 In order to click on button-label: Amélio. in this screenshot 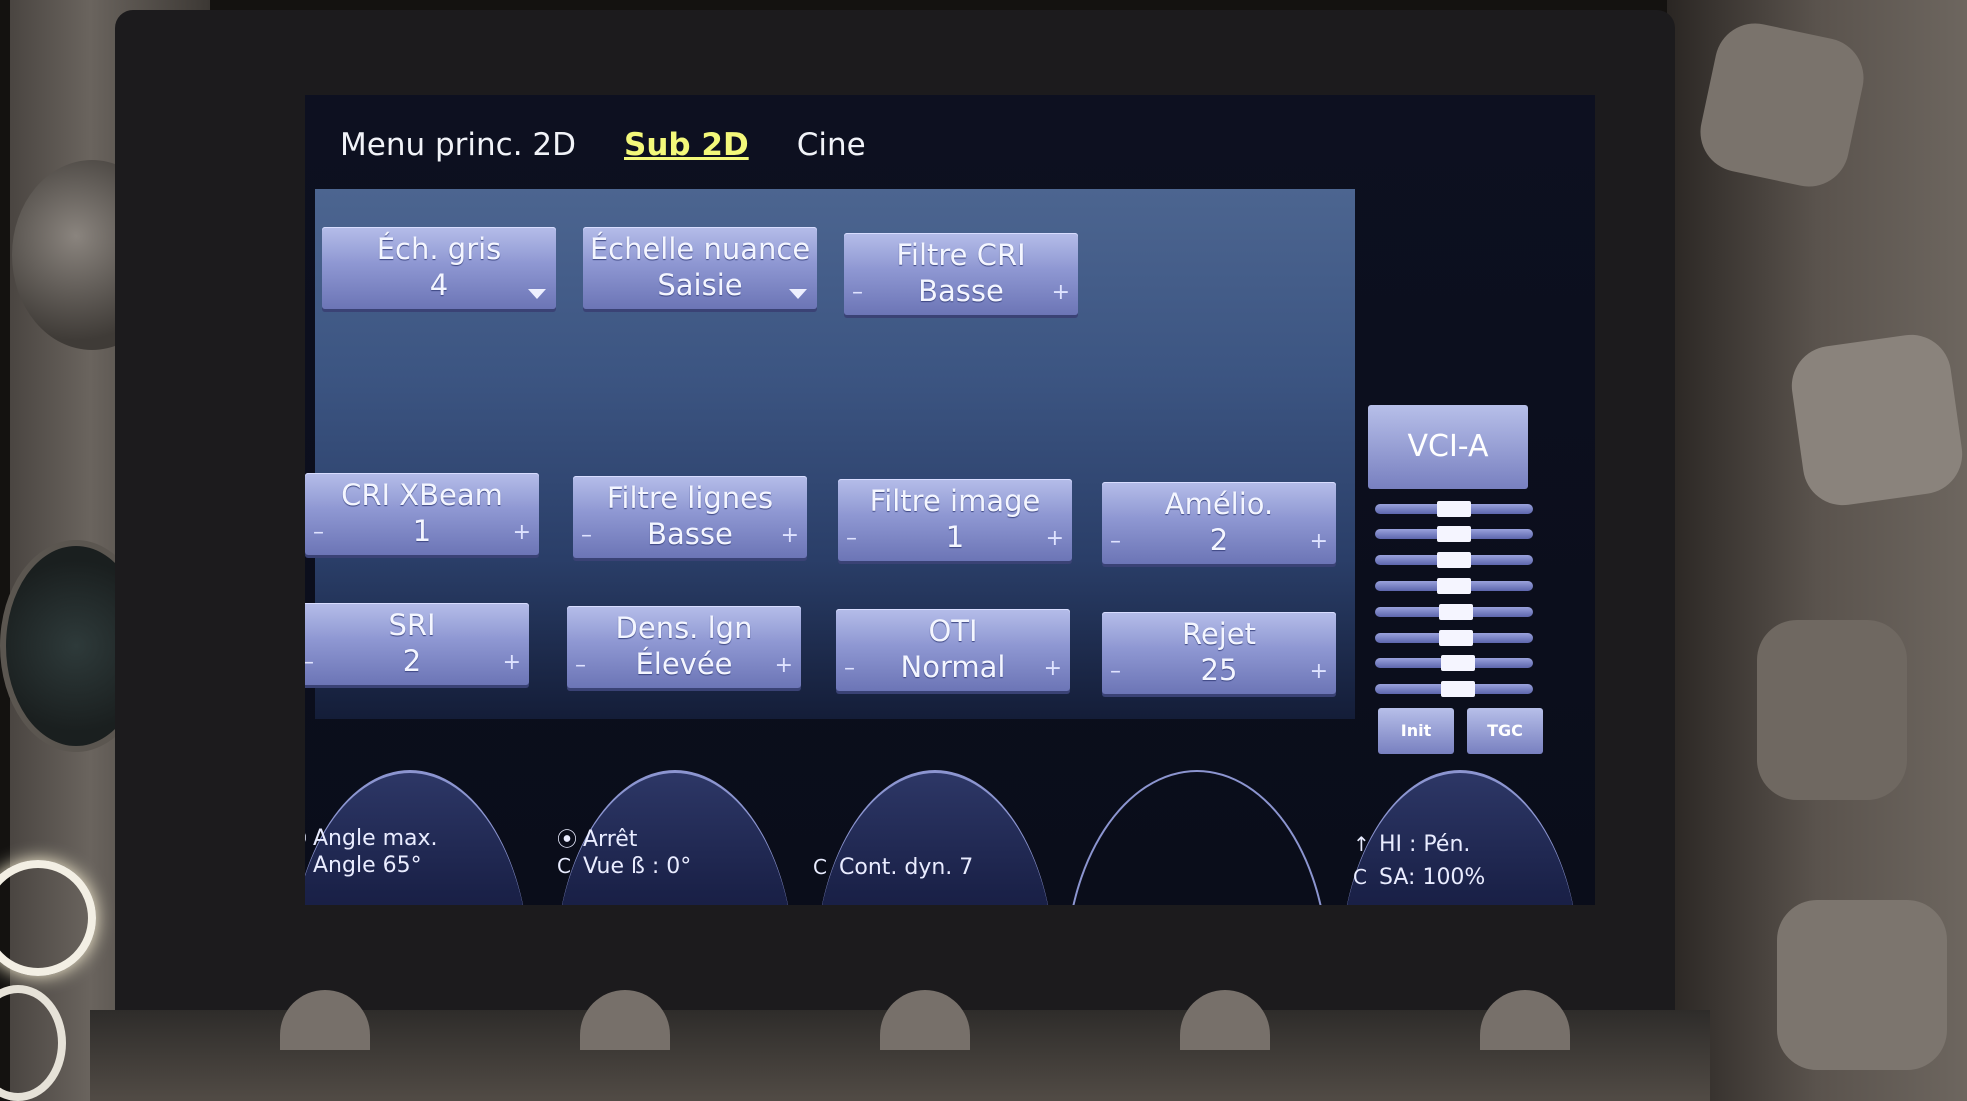, I will do `click(1219, 504)`.